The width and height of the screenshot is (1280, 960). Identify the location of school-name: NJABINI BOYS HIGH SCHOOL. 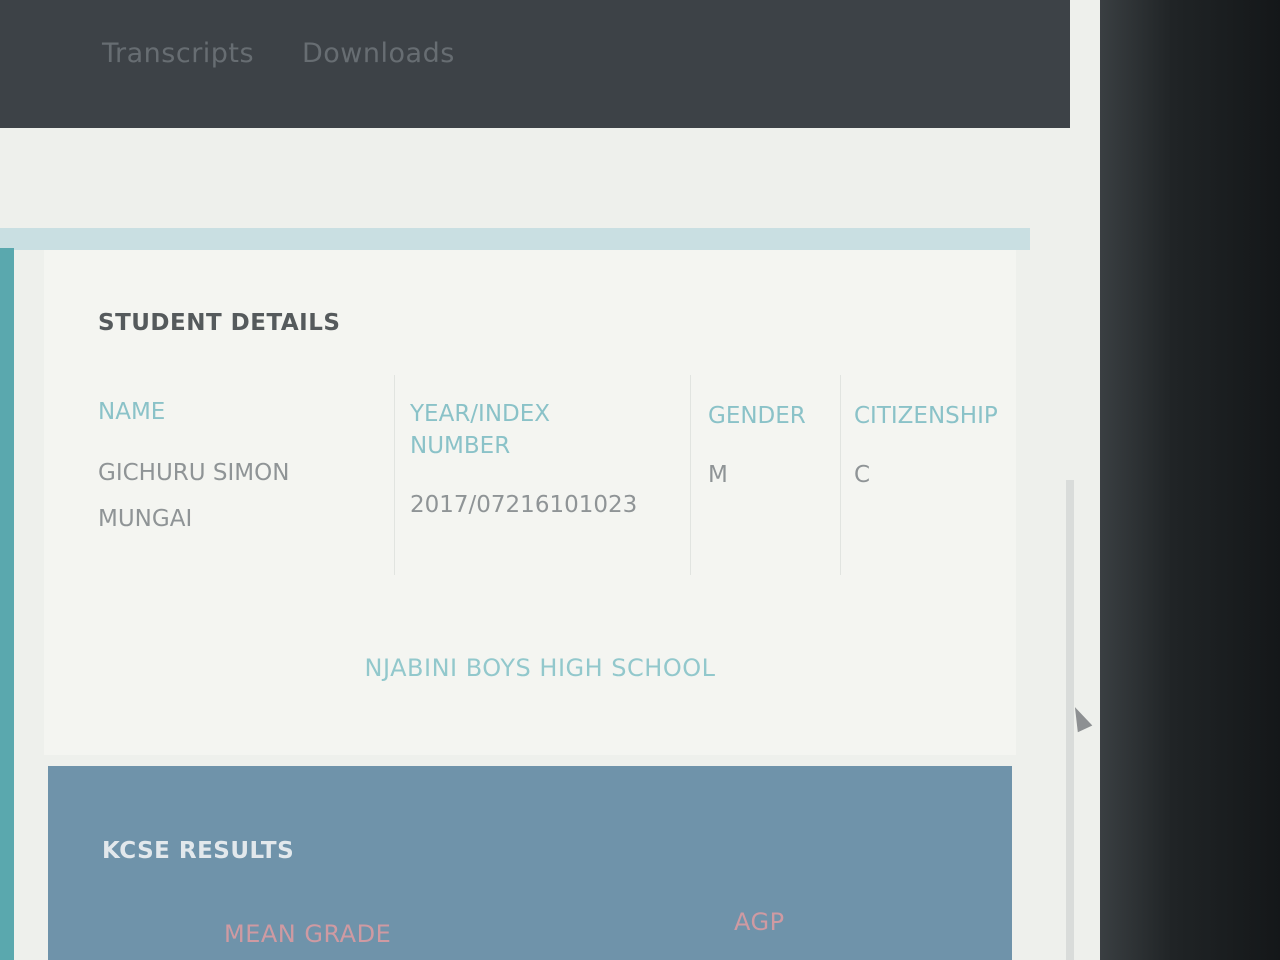
(540, 668).